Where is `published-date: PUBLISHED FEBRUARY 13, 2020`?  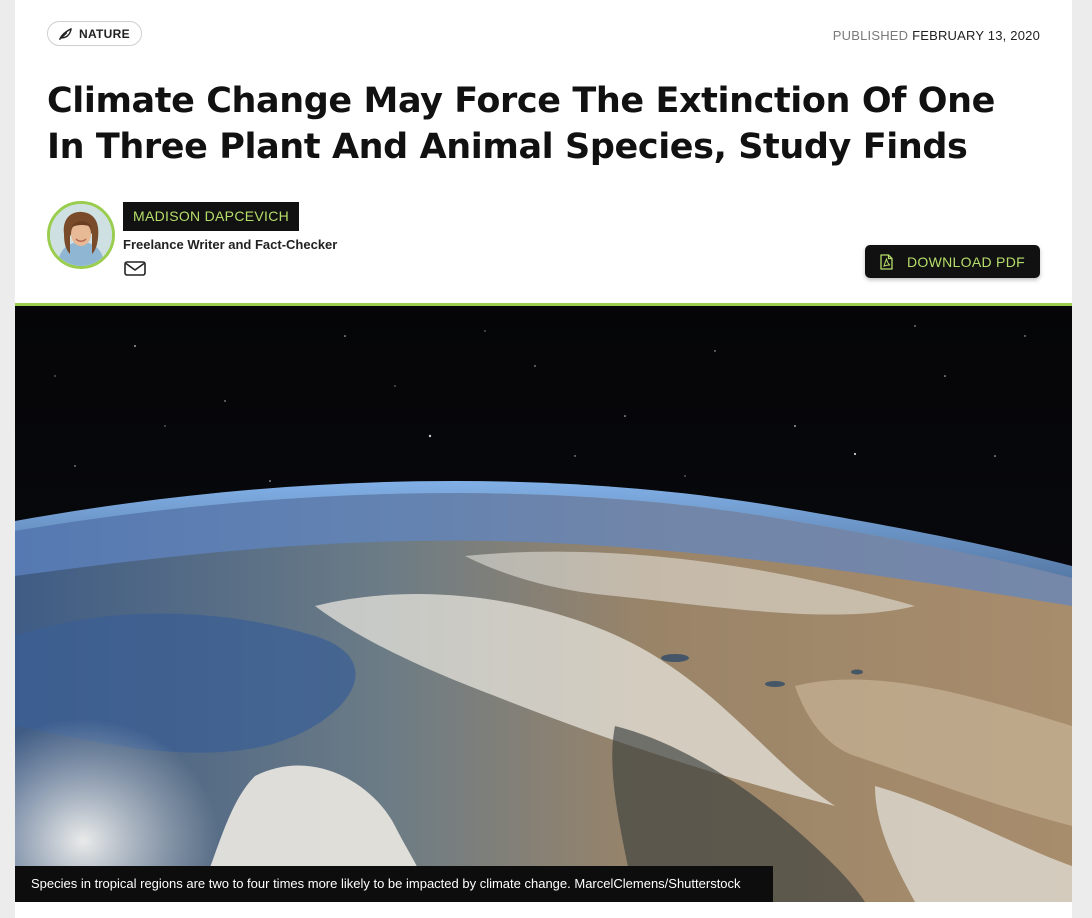
published-date: PUBLISHED FEBRUARY 13, 2020 is located at coordinates (936, 35).